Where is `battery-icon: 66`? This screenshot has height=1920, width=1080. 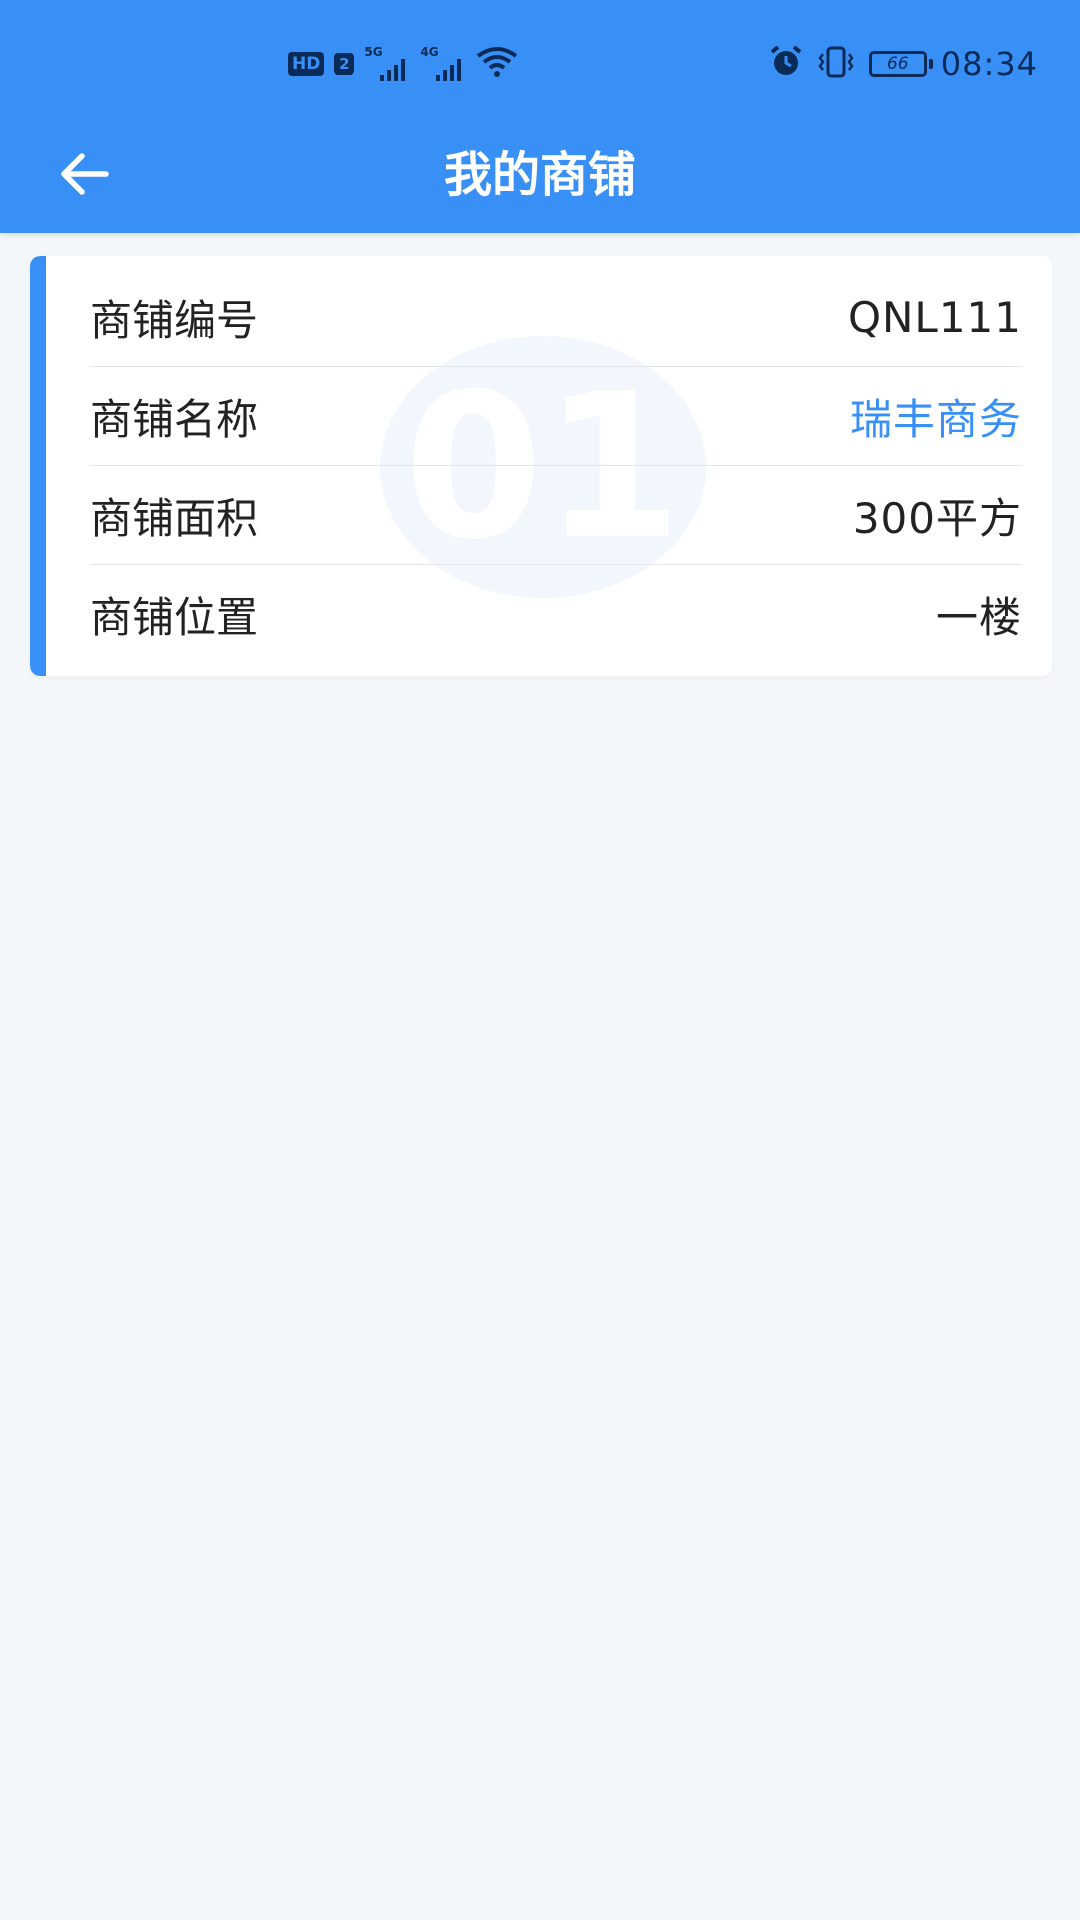
battery-icon: 66 is located at coordinates (900, 64).